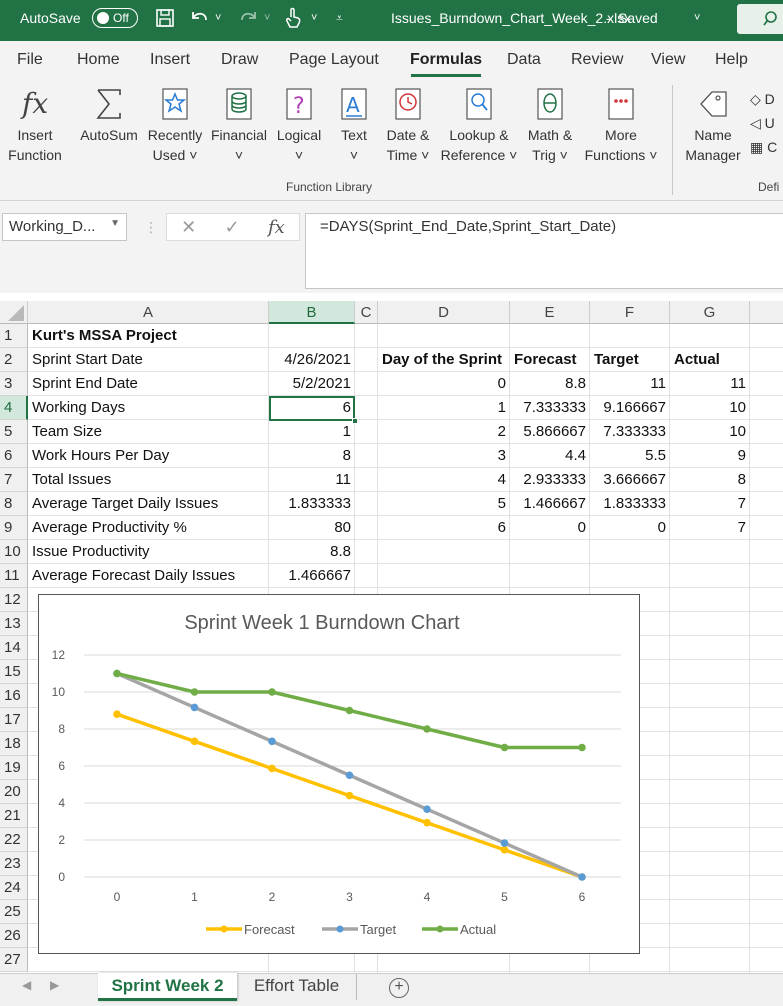 Image resolution: width=783 pixels, height=1006 pixels. I want to click on date-time-button: Date & Time ˅, so click(408, 126).